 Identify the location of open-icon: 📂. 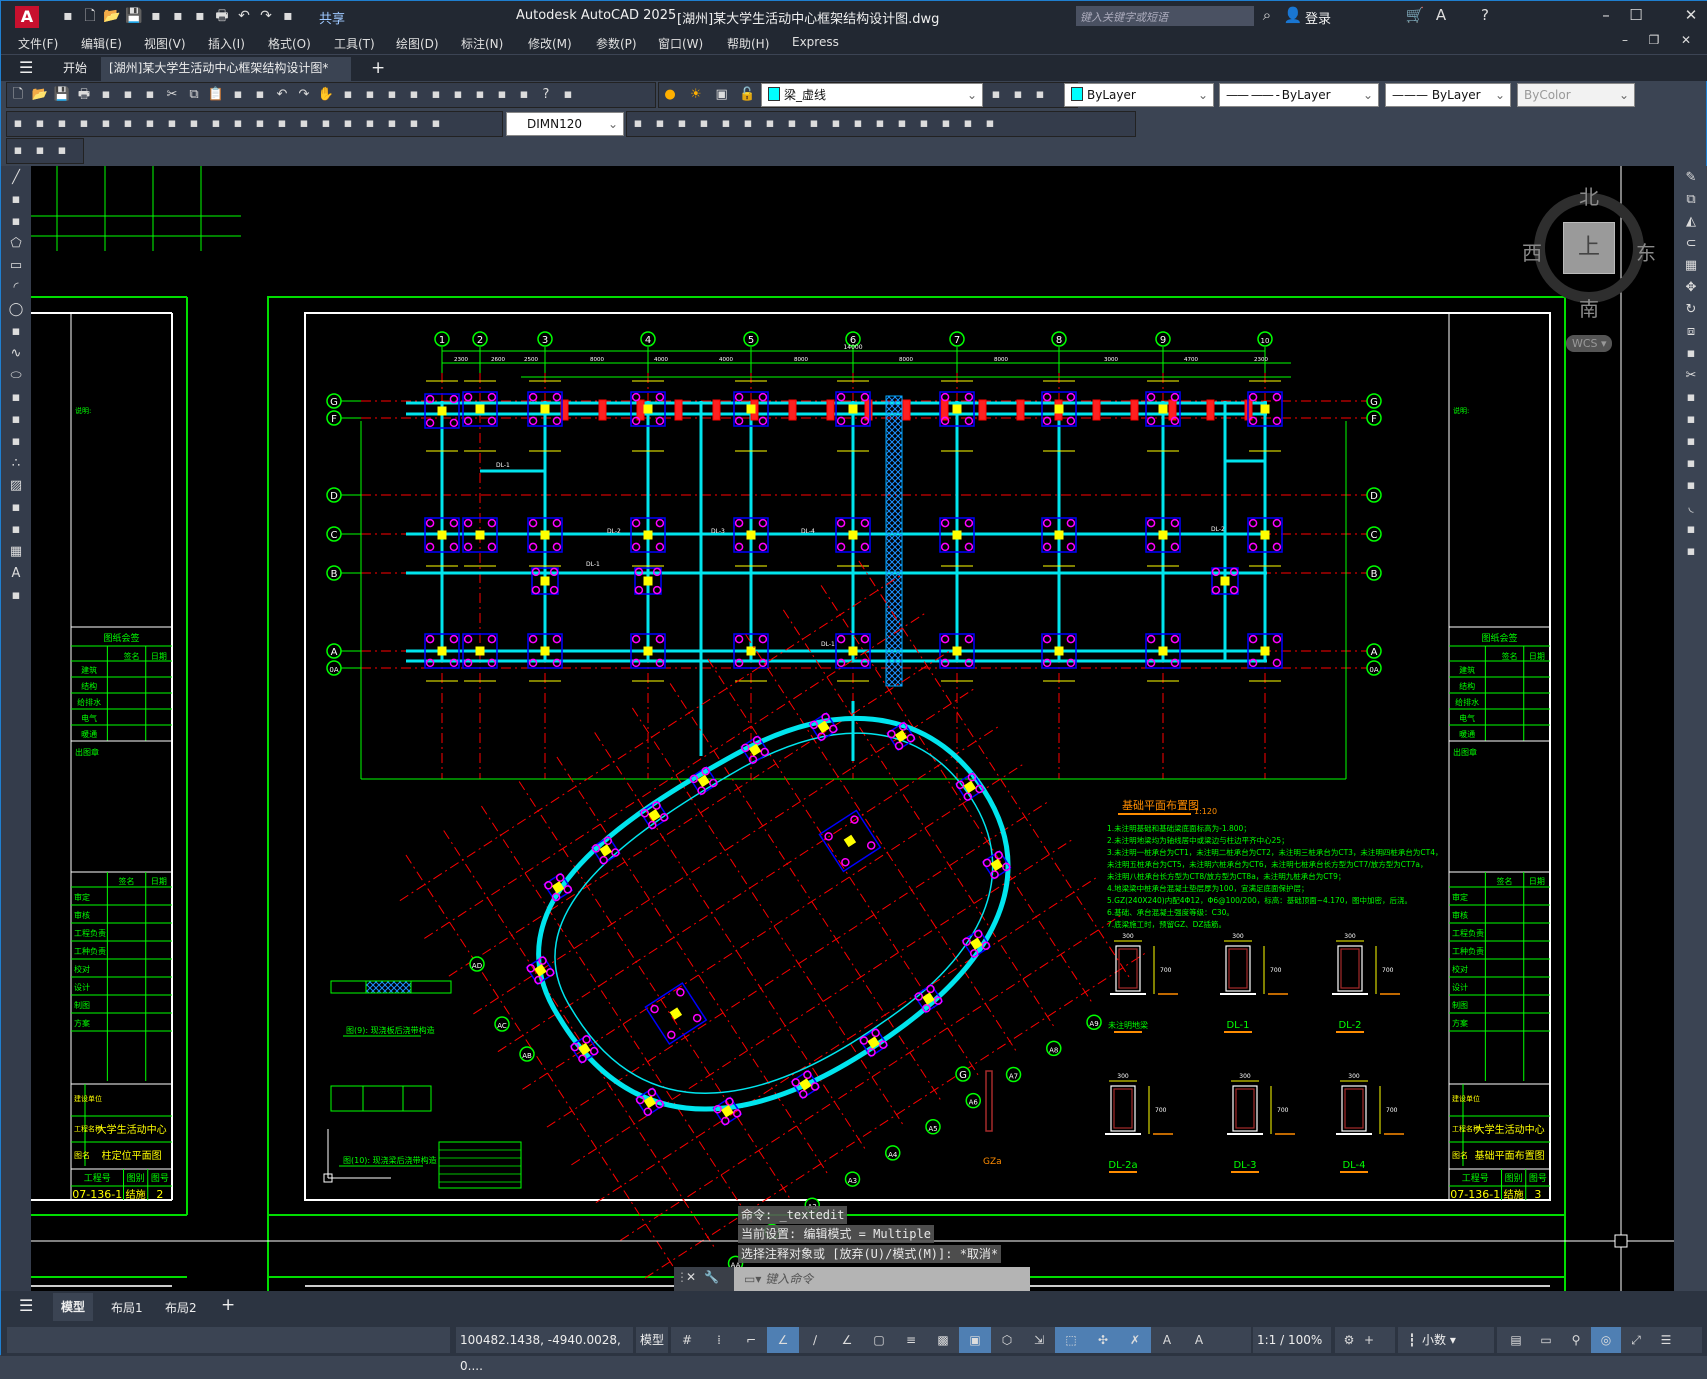
(112, 16).